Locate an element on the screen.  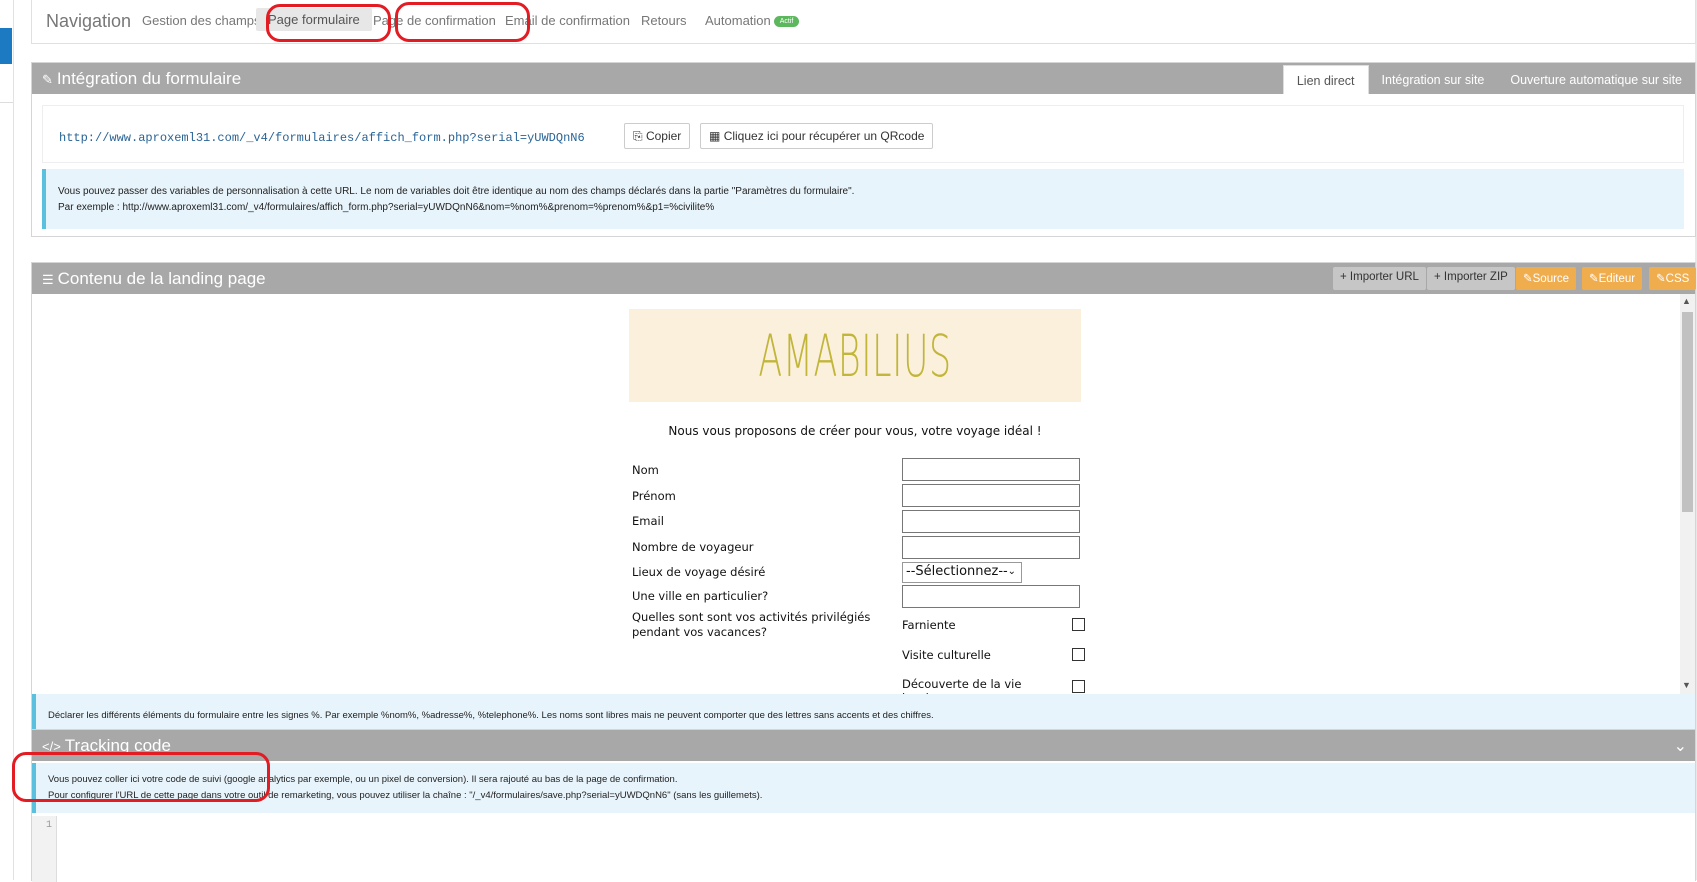
input-voyageurs is located at coordinates (991, 547).